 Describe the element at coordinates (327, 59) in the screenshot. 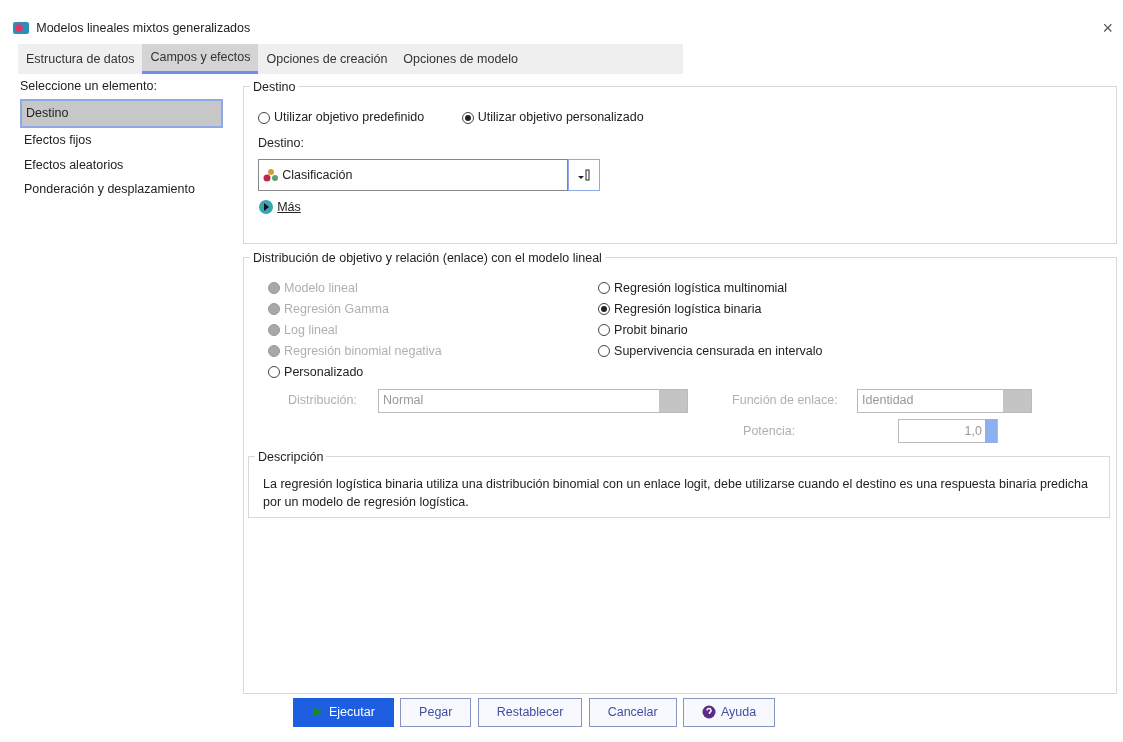

I see `tab: Opciones de creación` at that location.